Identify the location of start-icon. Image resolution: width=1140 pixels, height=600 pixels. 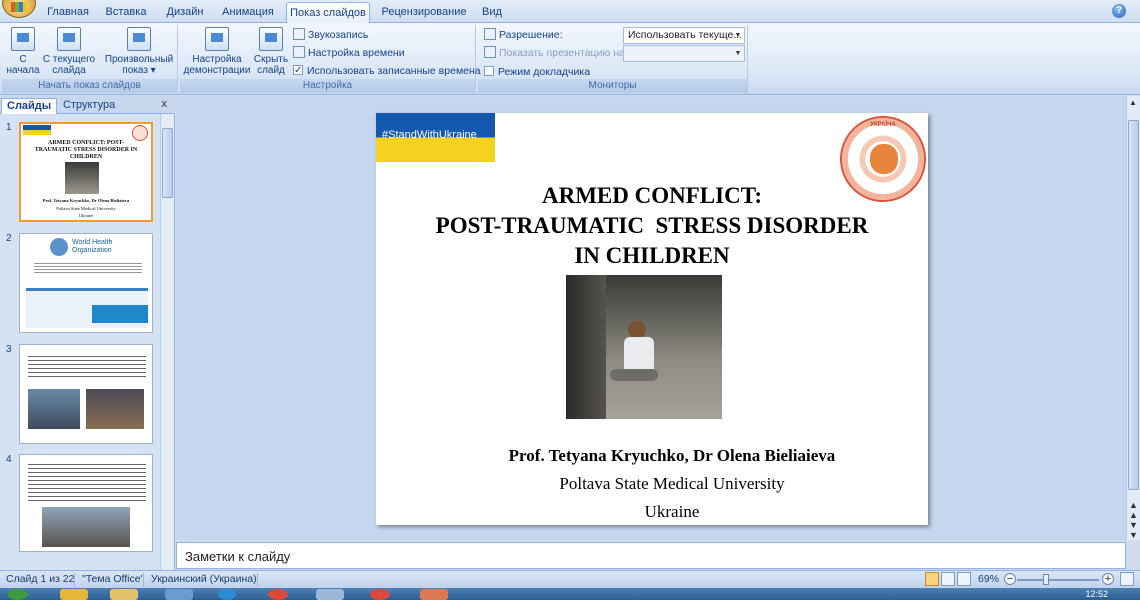
(18, 594).